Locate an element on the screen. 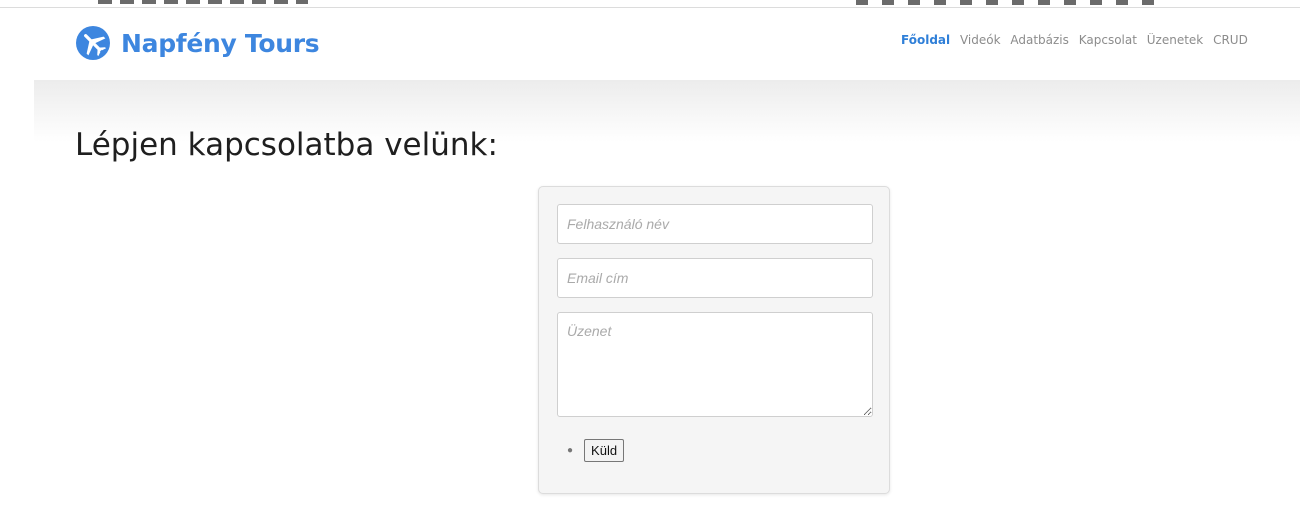  brand-link: Napfény Tours is located at coordinates (197, 43).